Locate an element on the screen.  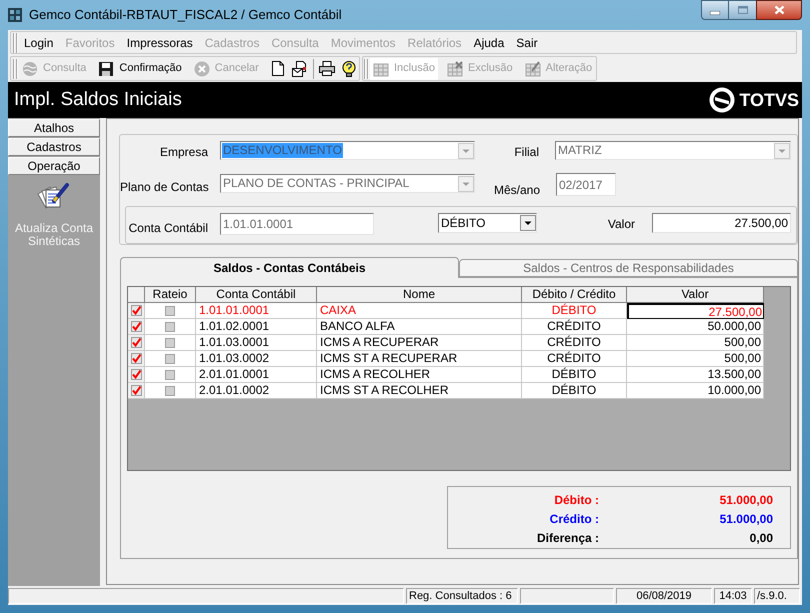
table-cell: 1.01.02.0001 is located at coordinates (256, 327).